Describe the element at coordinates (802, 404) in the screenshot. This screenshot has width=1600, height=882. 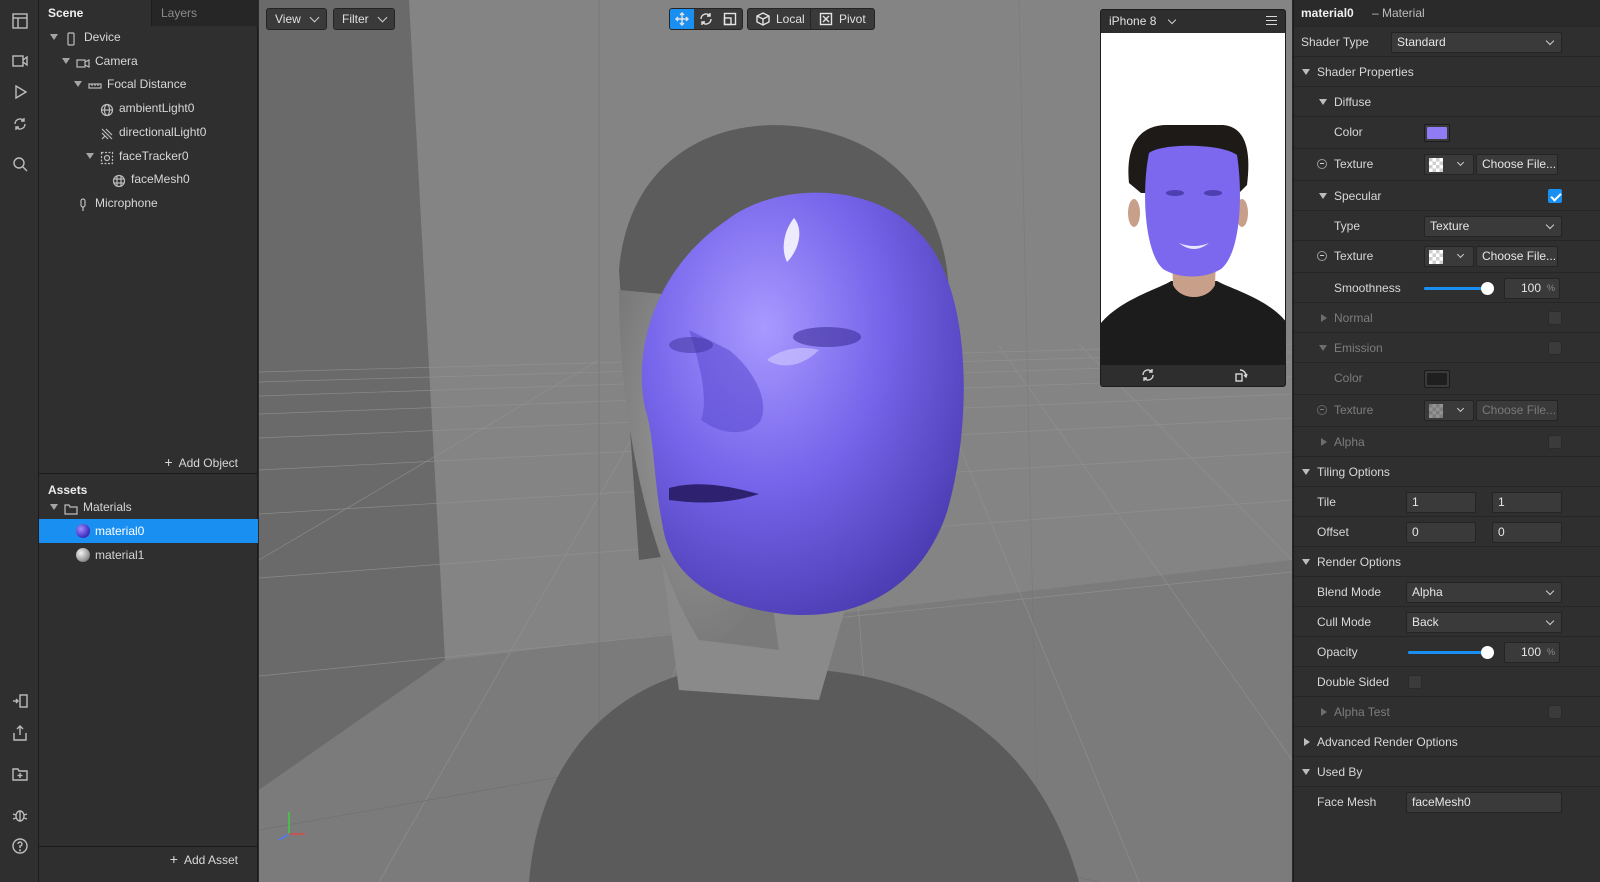
I see `face-mask` at that location.